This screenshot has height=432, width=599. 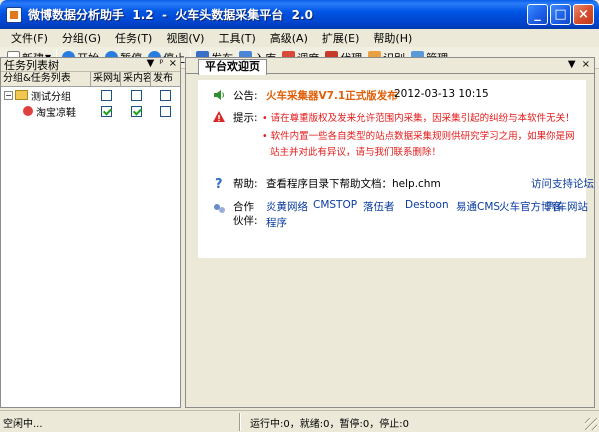 I want to click on tab-welcome: 平台欢迎页, so click(x=232, y=67).